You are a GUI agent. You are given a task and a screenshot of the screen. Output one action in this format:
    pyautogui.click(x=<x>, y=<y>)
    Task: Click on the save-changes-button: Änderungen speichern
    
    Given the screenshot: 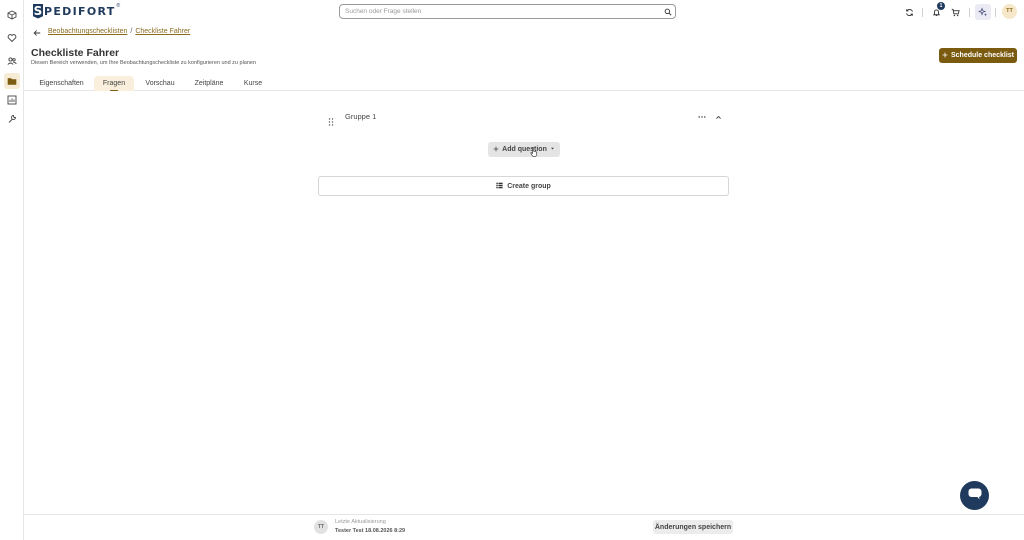 What is the action you would take?
    pyautogui.click(x=693, y=527)
    